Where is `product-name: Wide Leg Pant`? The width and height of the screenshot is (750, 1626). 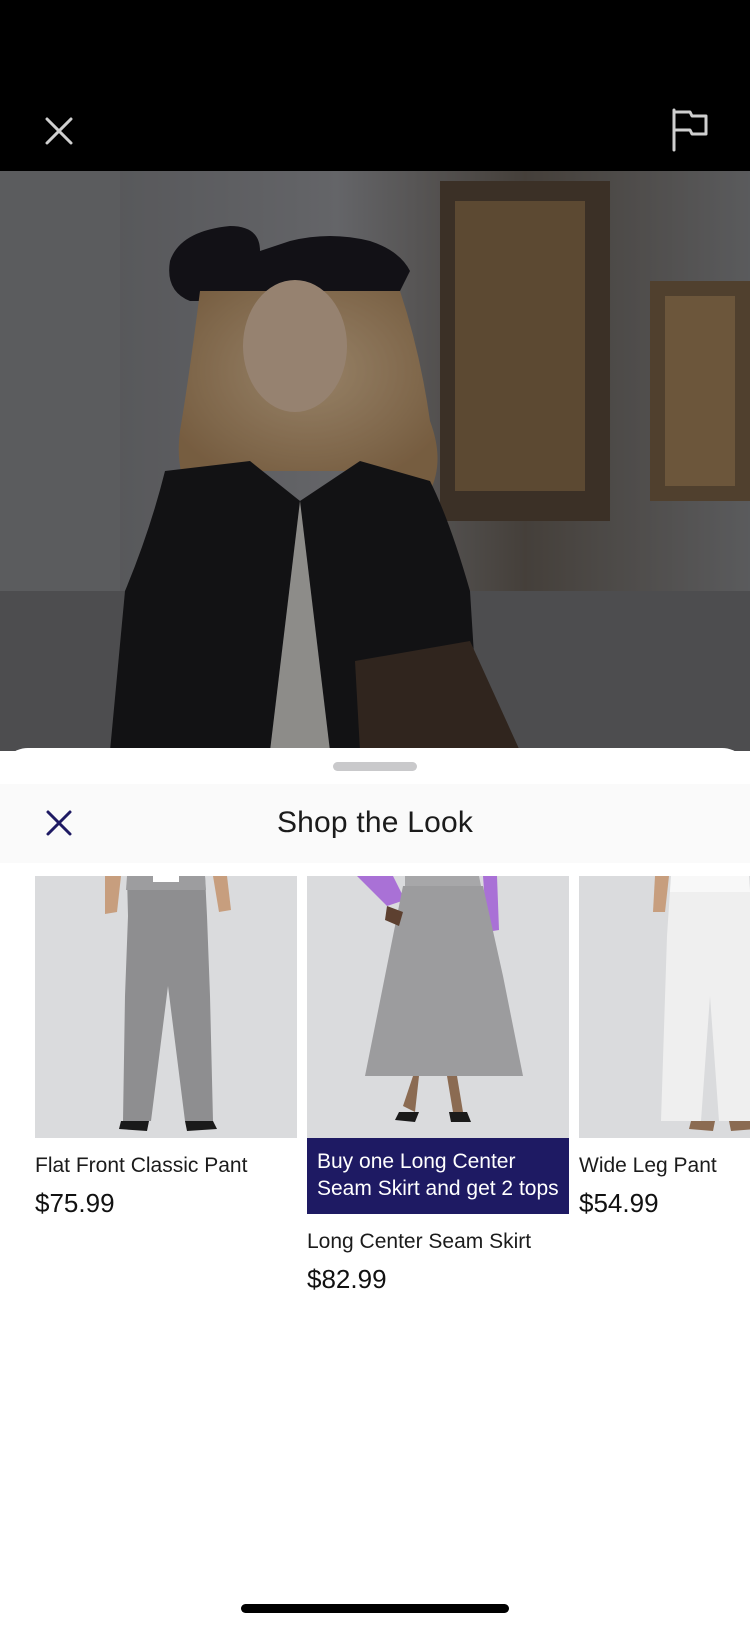 product-name: Wide Leg Pant is located at coordinates (664, 1166).